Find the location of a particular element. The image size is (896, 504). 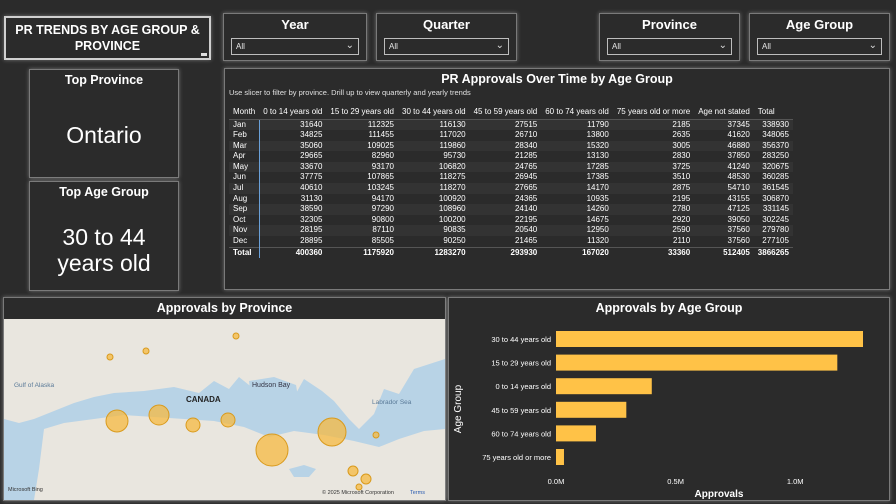

column-header: 45 to 59 years old is located at coordinates (505, 112).